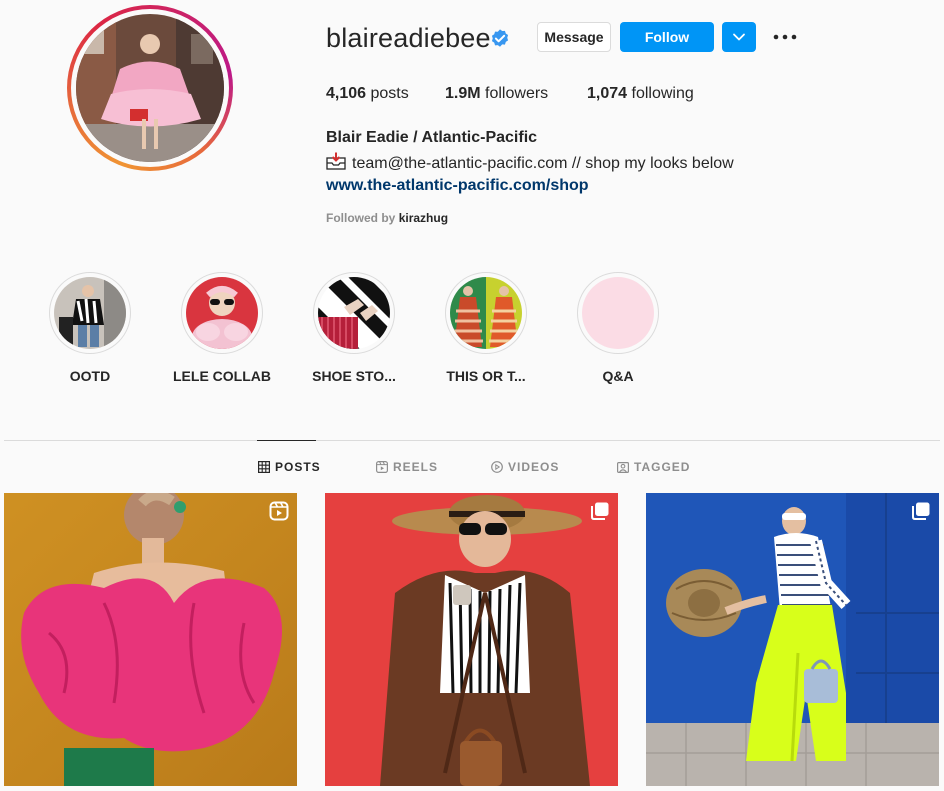  I want to click on highlight-label: OOTD, so click(90, 376).